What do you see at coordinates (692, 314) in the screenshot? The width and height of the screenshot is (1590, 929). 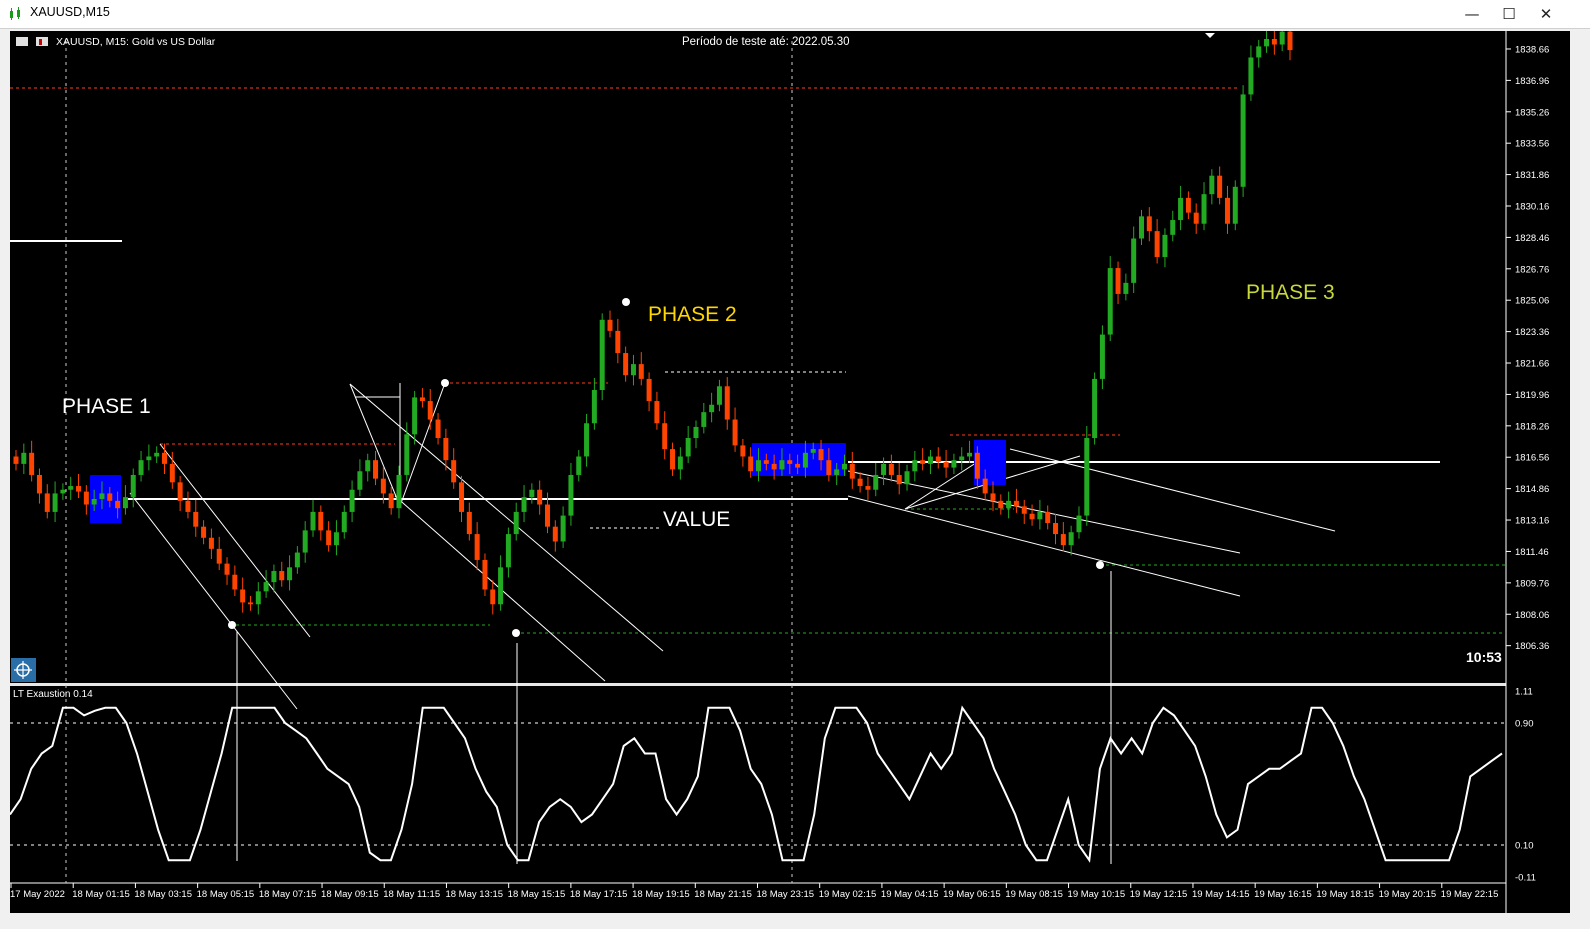 I see `phase2-label: PHASE 2` at bounding box center [692, 314].